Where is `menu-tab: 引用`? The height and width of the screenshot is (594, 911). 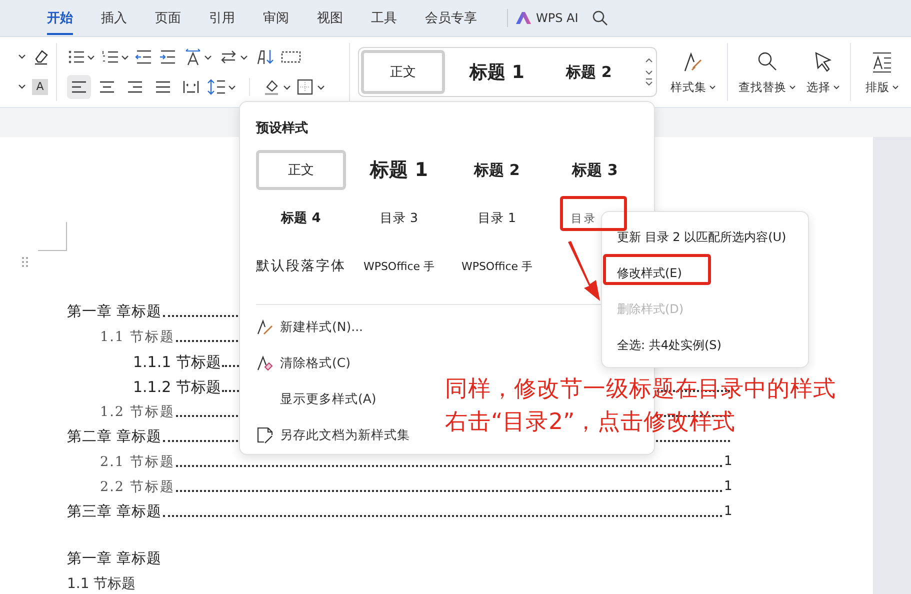
menu-tab: 引用 is located at coordinates (222, 18).